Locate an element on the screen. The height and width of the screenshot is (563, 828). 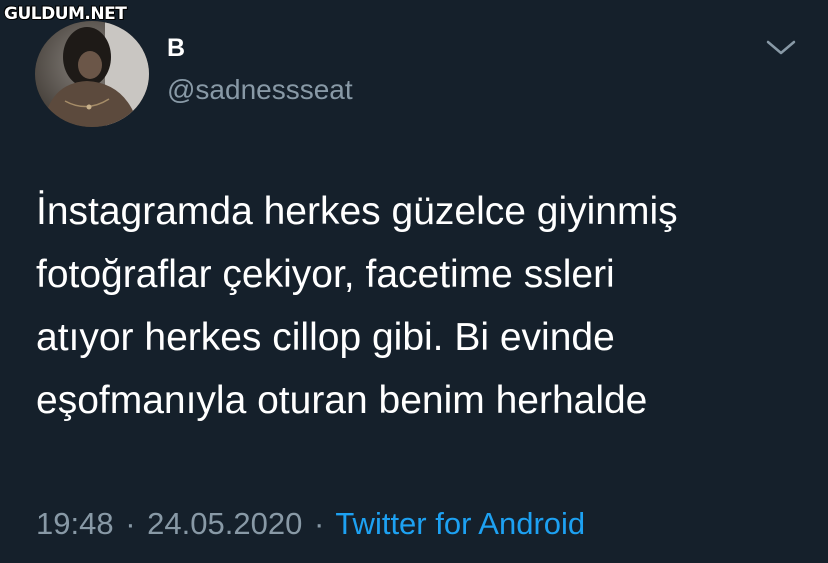
chevron-down-icon is located at coordinates (781, 48).